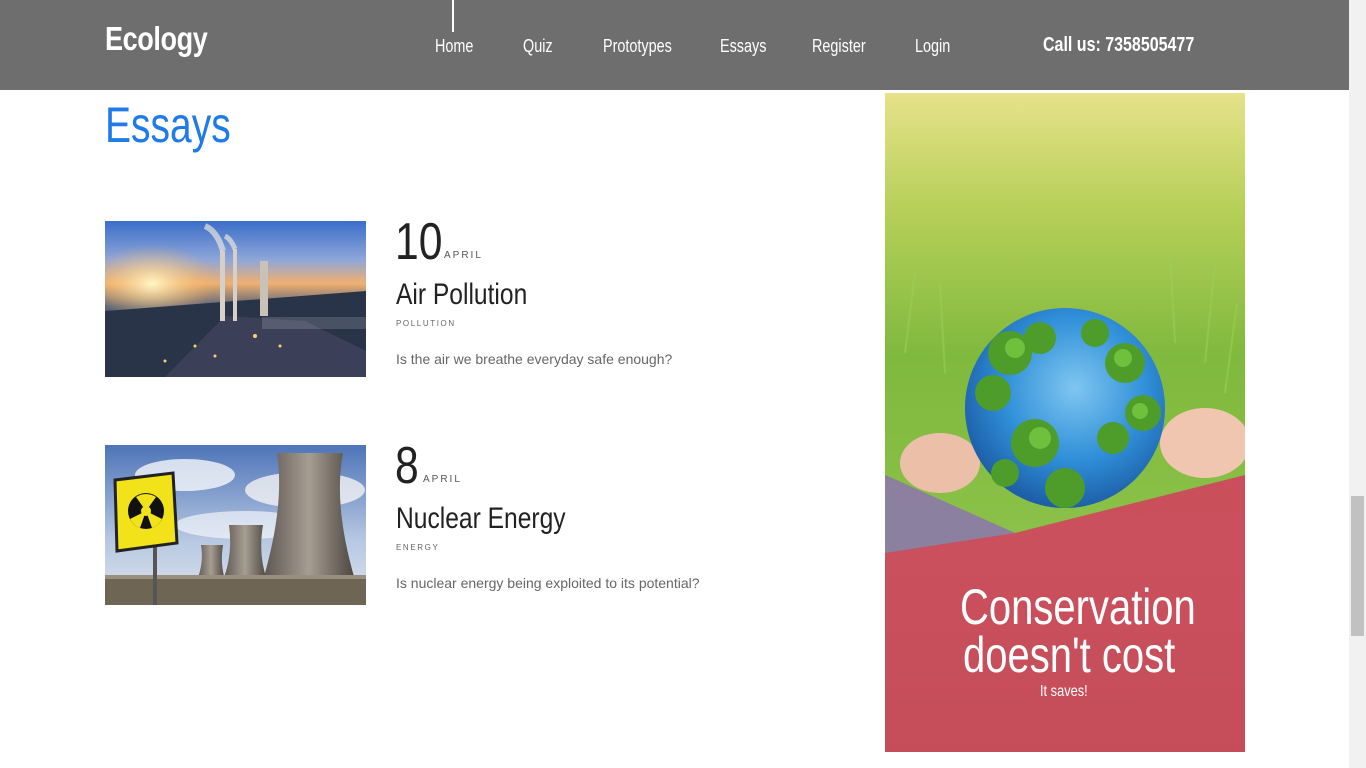  Describe the element at coordinates (235, 299) in the screenshot. I see `air-pollution-image` at that location.